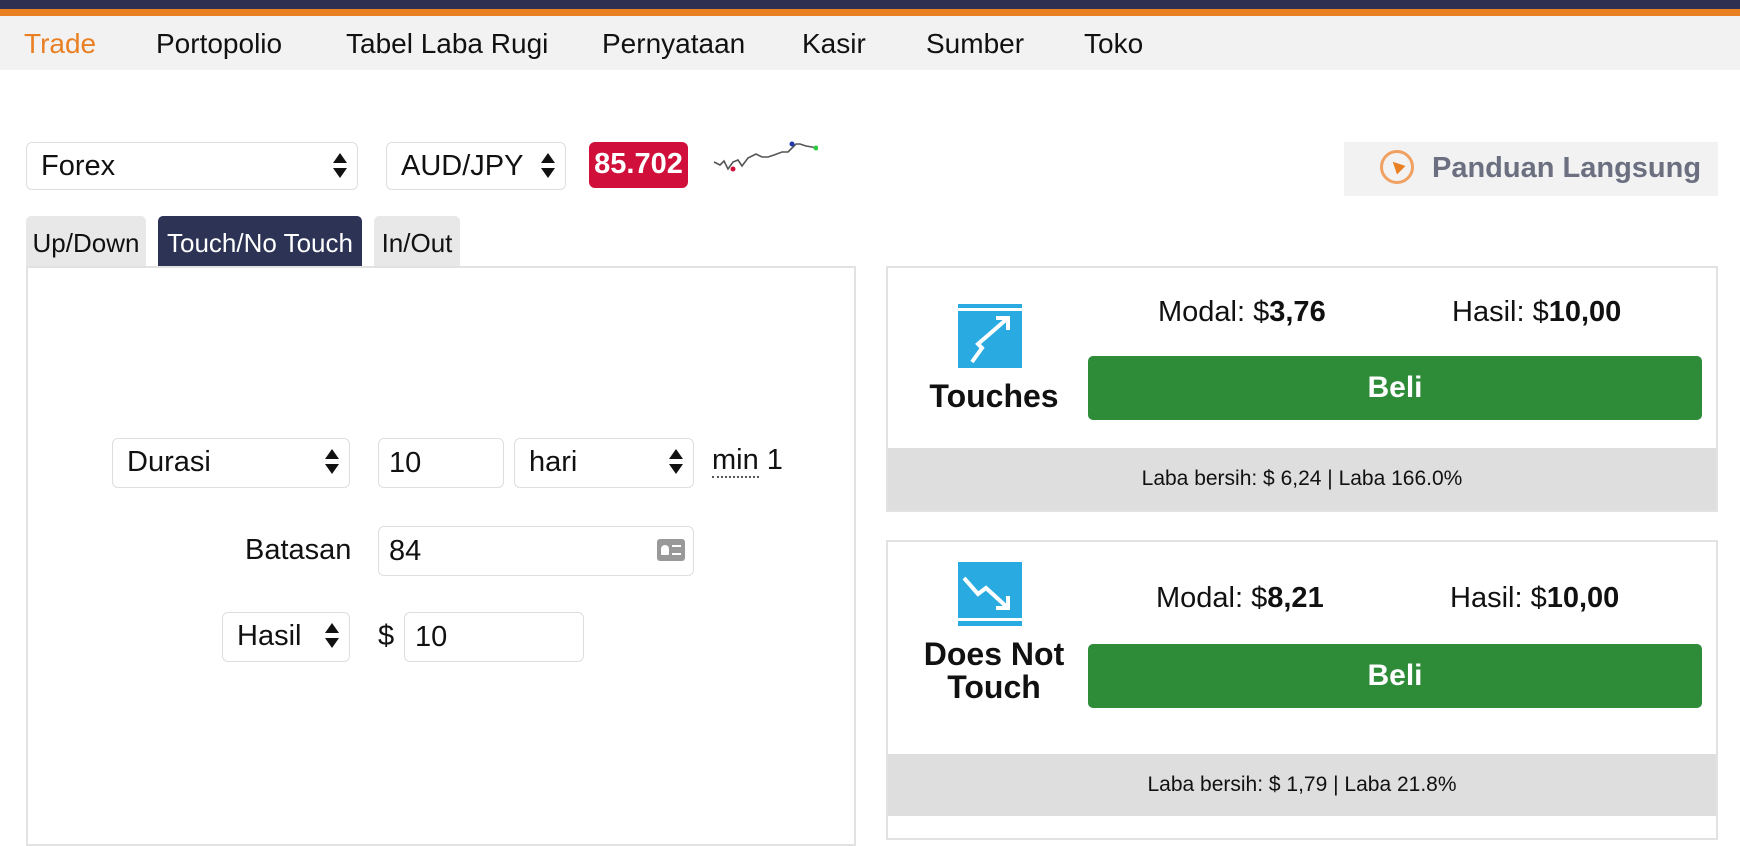  I want to click on min-label: min, so click(735, 461).